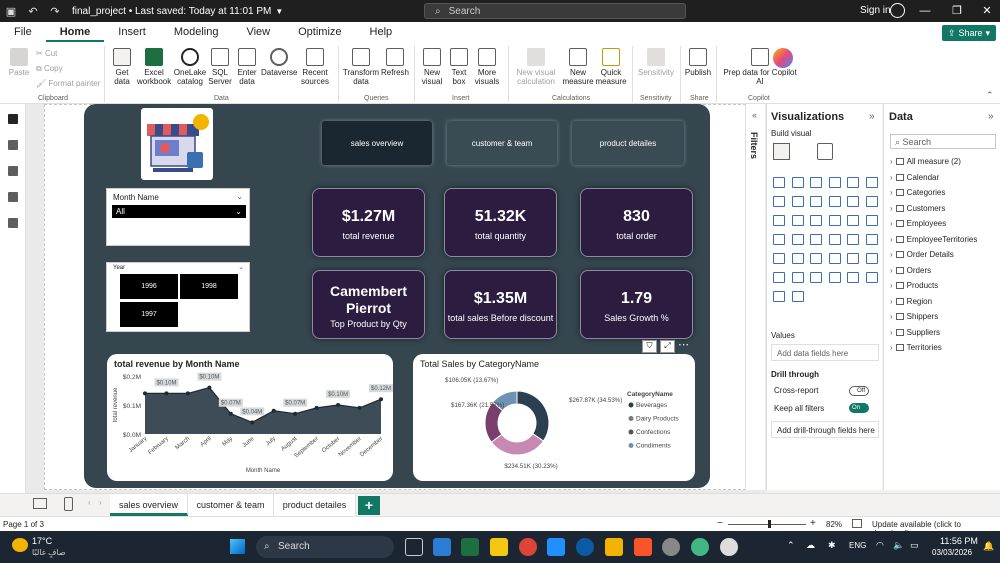 The width and height of the screenshot is (1000, 563). What do you see at coordinates (834, 182) in the screenshot?
I see `clustered-column-icon` at bounding box center [834, 182].